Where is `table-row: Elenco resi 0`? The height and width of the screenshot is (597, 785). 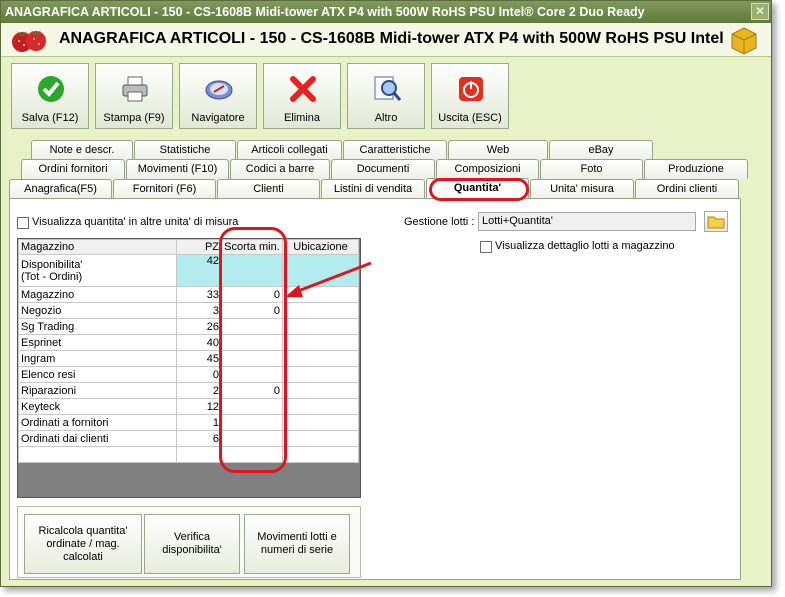 table-row: Elenco resi 0 is located at coordinates (188, 374).